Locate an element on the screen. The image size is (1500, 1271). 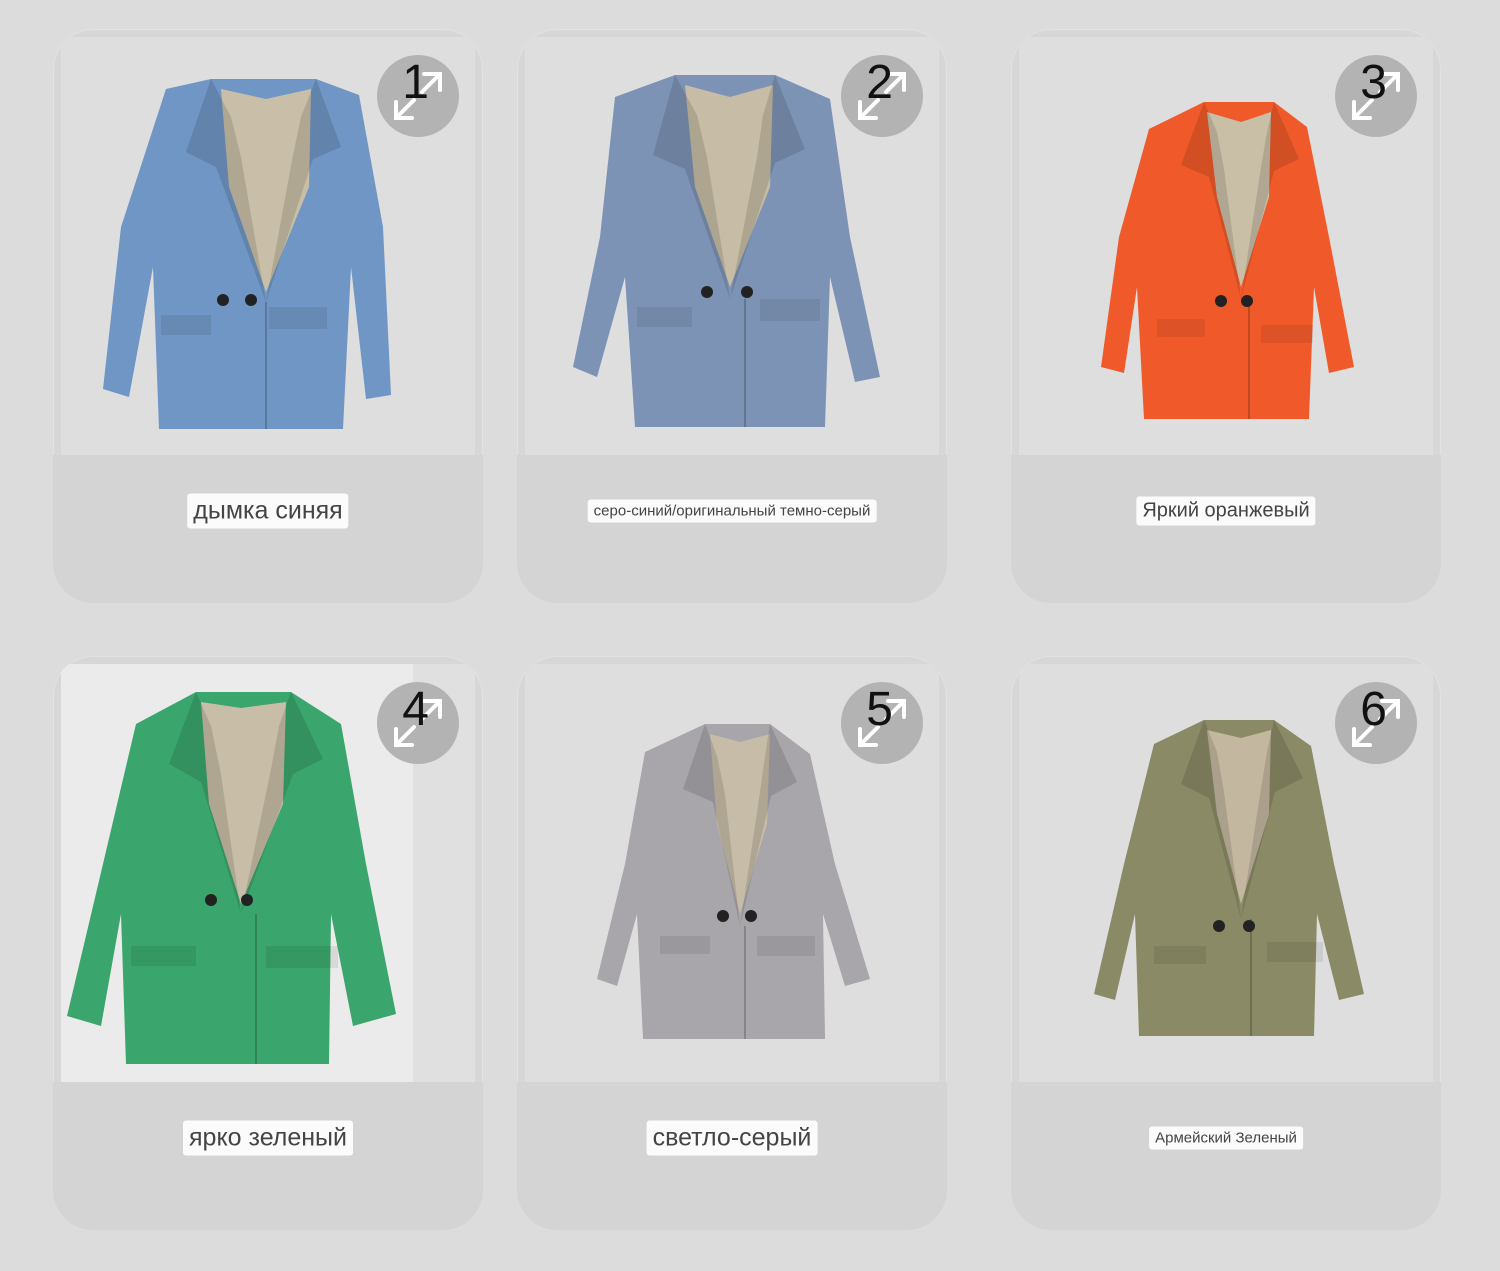
variant-number: 5 is located at coordinates (879, 709).